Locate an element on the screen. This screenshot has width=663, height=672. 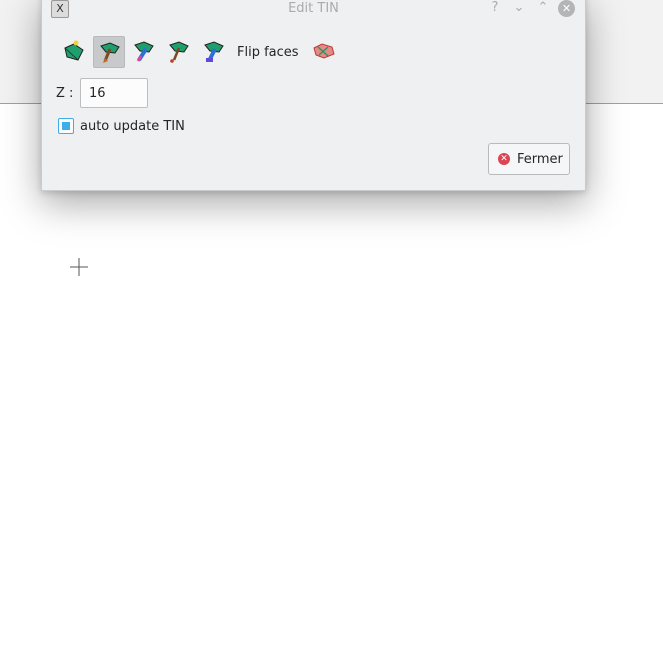
auto-update-checkbox is located at coordinates (66, 126).